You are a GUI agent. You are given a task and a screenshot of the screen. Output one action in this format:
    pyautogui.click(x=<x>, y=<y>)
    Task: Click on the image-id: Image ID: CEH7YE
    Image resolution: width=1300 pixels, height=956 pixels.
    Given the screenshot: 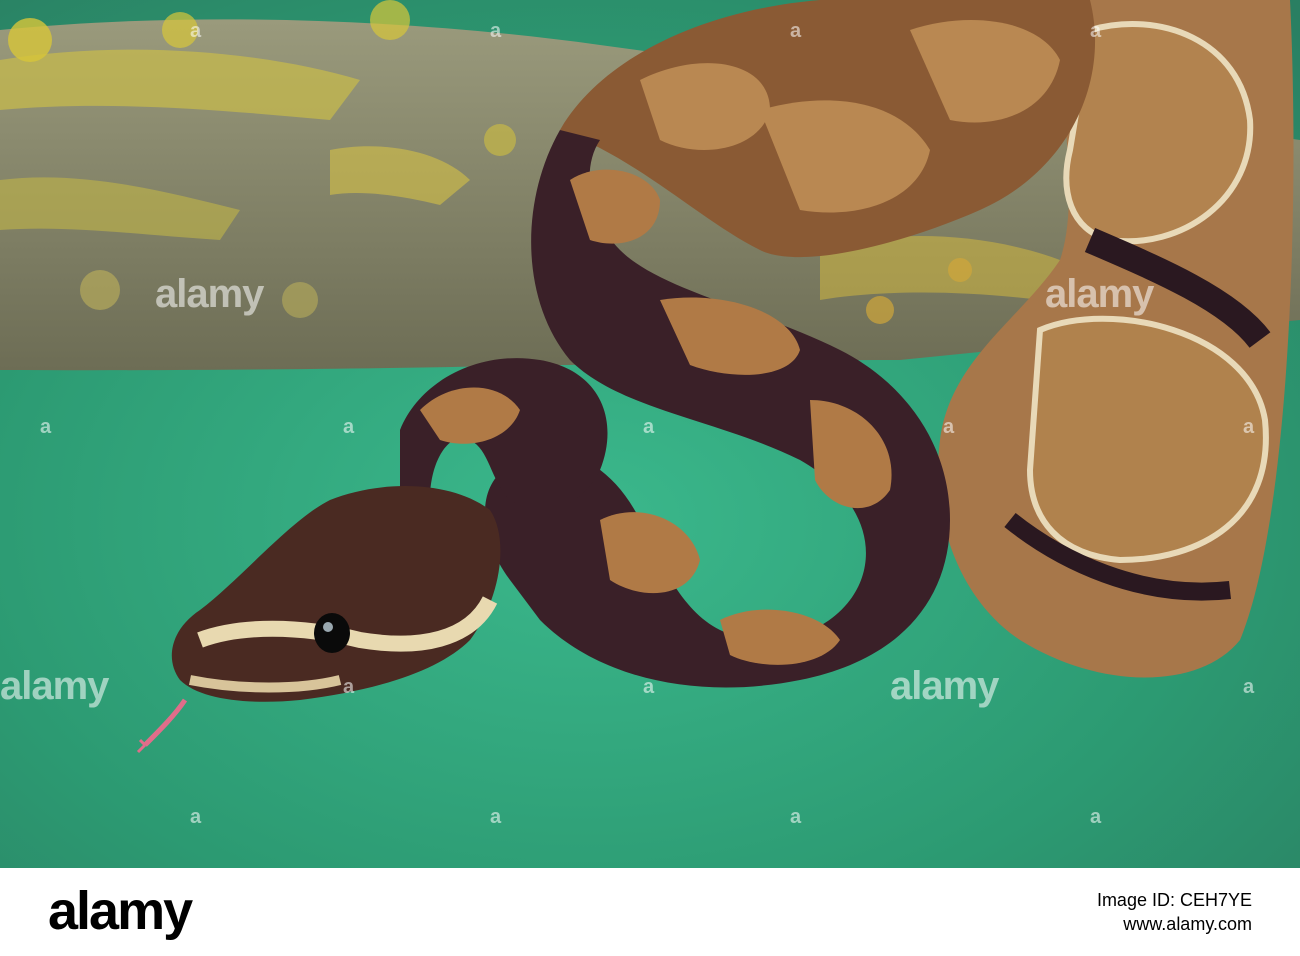 What is the action you would take?
    pyautogui.click(x=1174, y=900)
    